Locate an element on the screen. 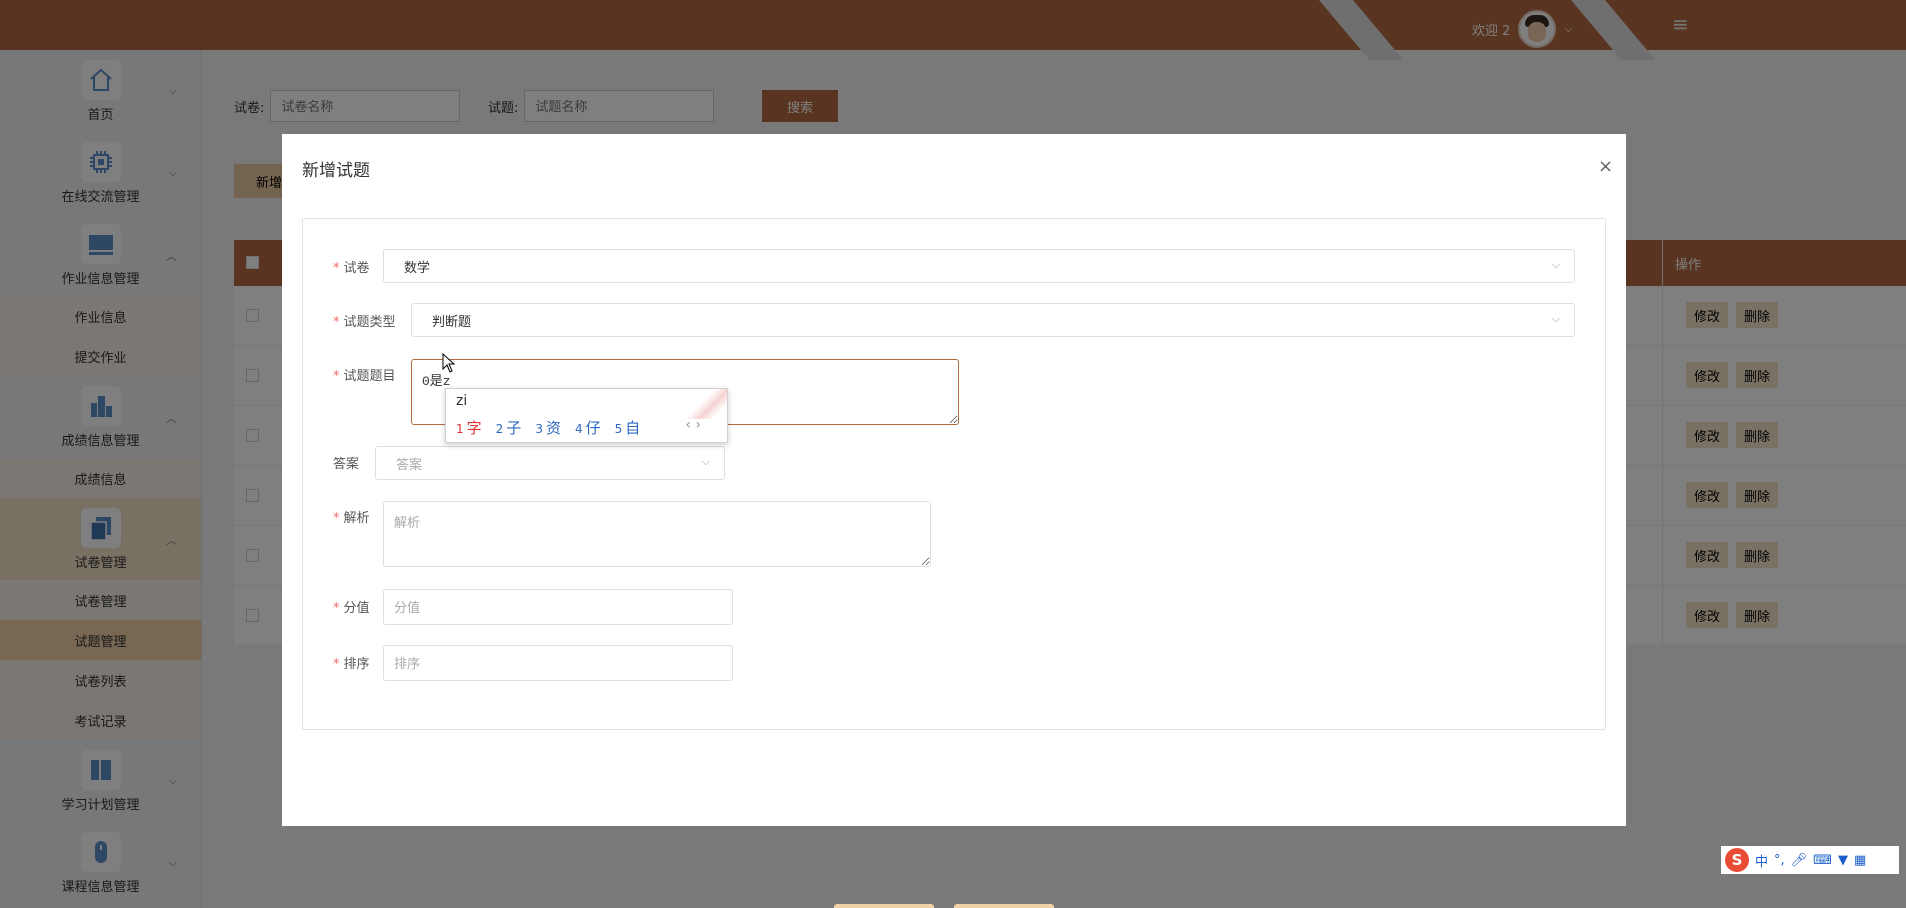 Image resolution: width=1906 pixels, height=908 pixels. ime-candidate-window: zi 1字 2子 3资 4仔 5自 ‹ › is located at coordinates (586, 415).